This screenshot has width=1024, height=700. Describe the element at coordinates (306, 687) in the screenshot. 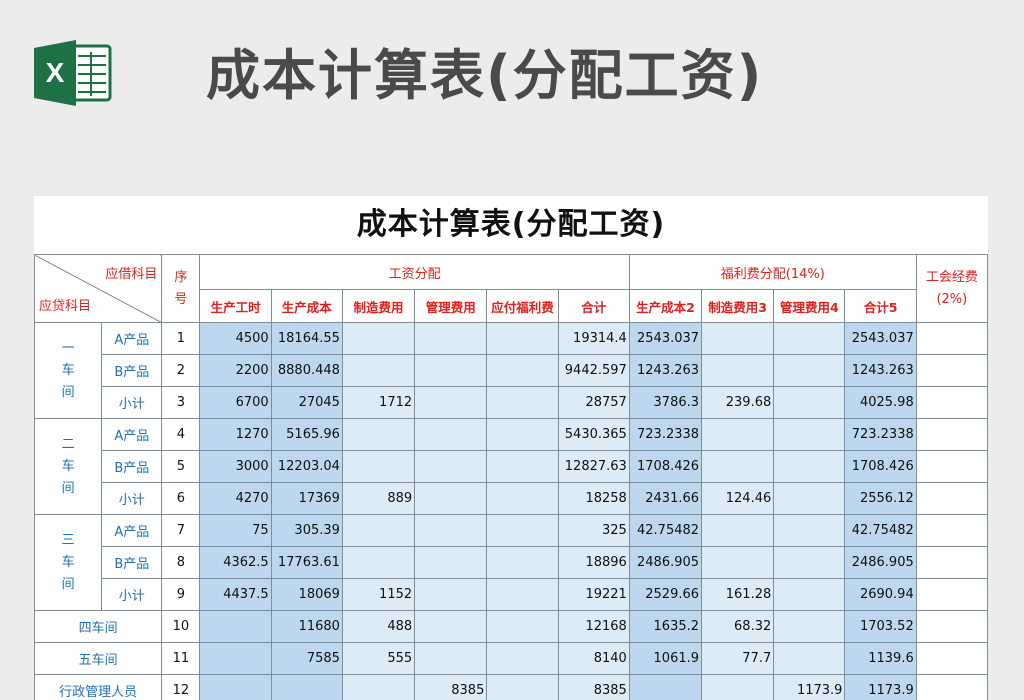

I see `cell-prod` at that location.